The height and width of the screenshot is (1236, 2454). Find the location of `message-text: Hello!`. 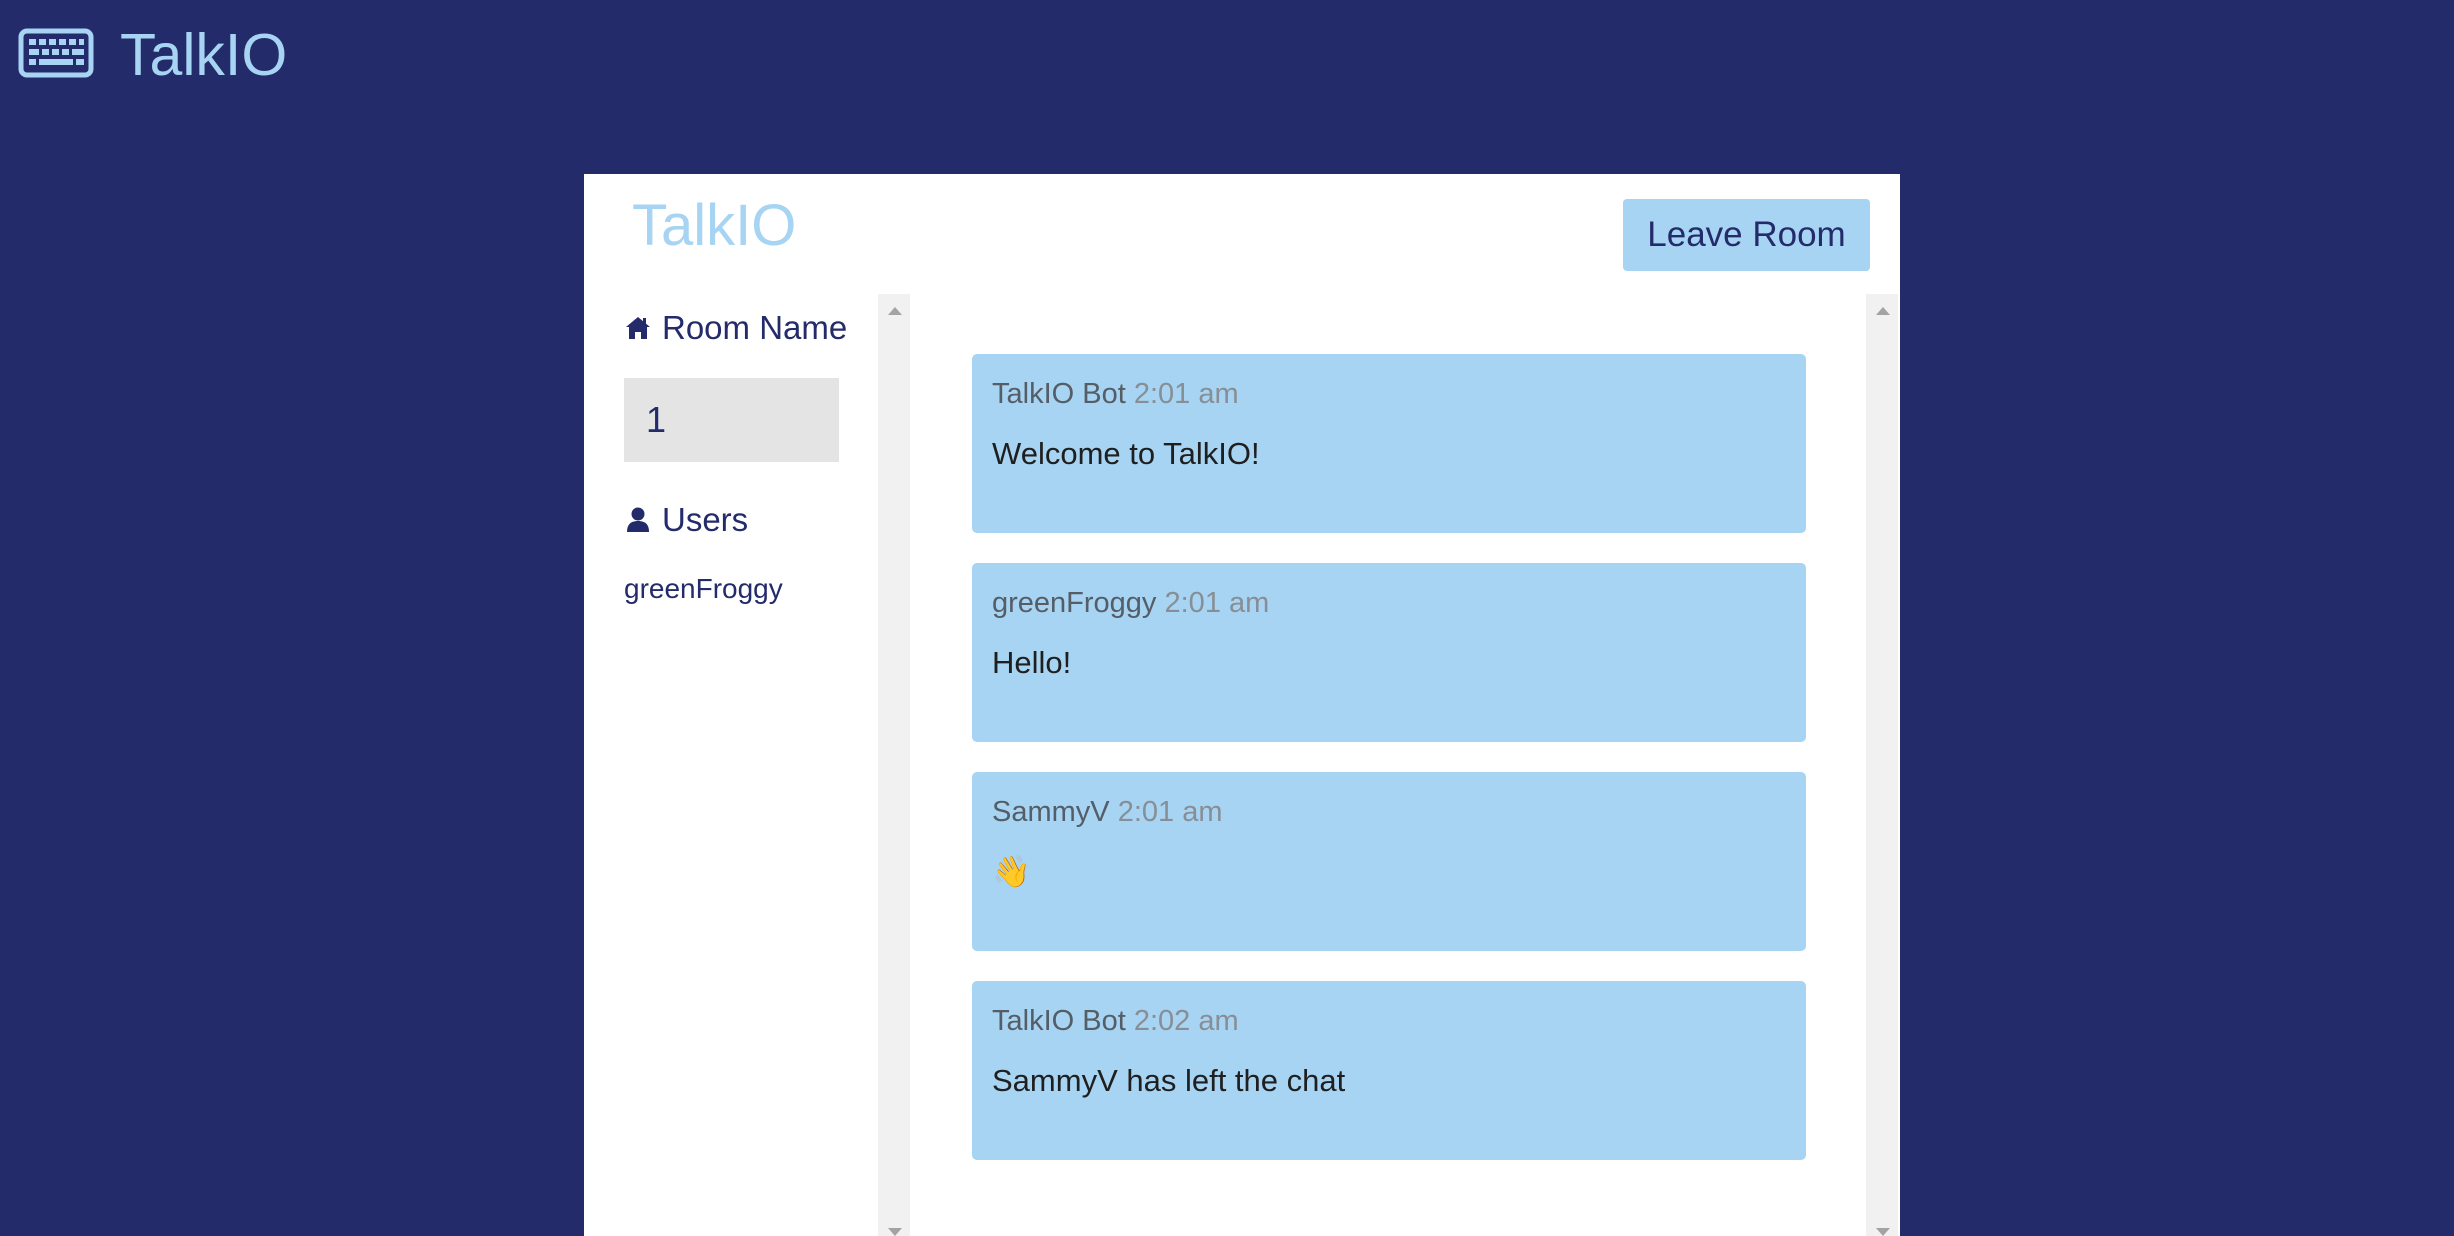

message-text: Hello! is located at coordinates (1032, 662).